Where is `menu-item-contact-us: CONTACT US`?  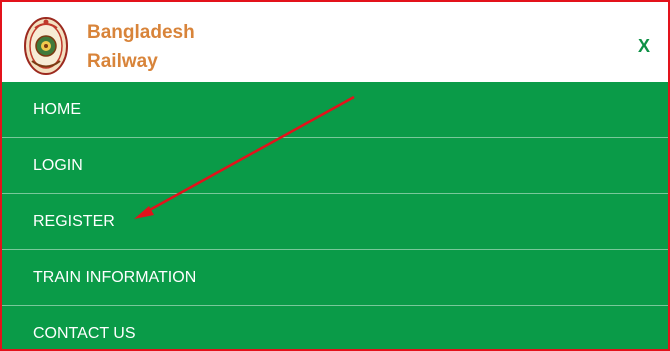 menu-item-contact-us: CONTACT US is located at coordinates (335, 327).